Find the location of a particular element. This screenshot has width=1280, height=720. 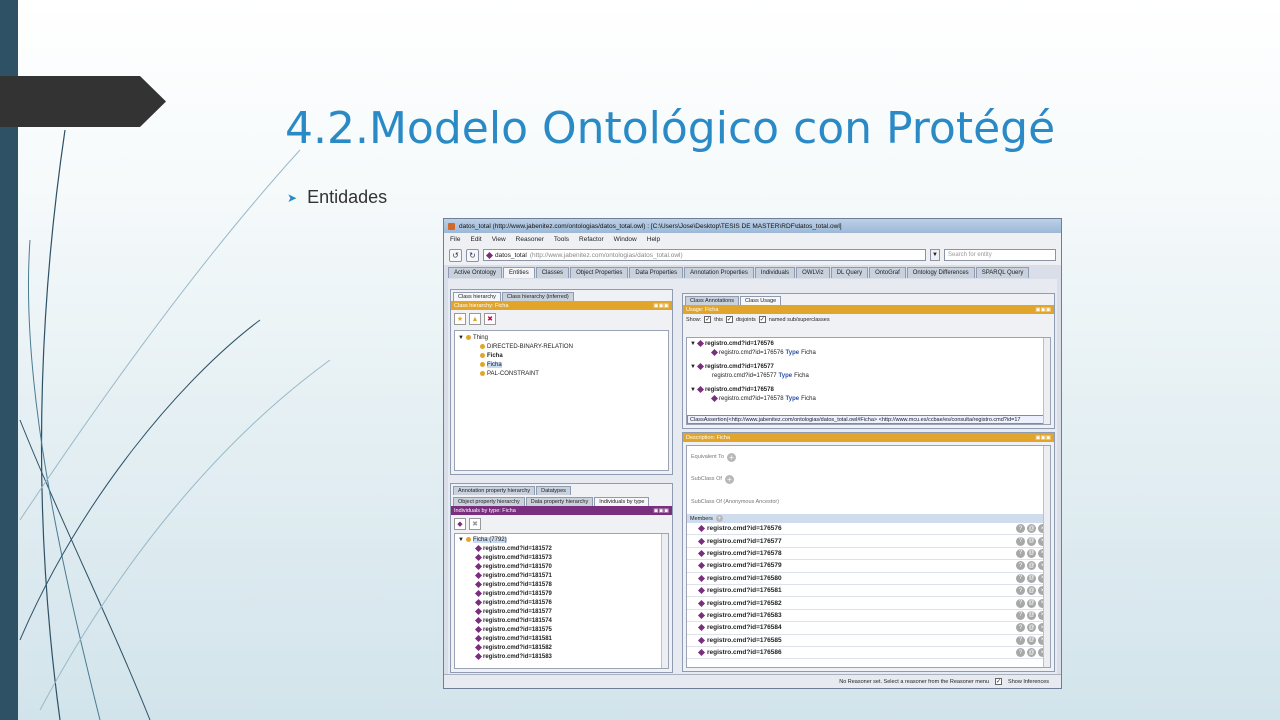

list-item: registro.cmd?id=181581 is located at coordinates (561, 638).